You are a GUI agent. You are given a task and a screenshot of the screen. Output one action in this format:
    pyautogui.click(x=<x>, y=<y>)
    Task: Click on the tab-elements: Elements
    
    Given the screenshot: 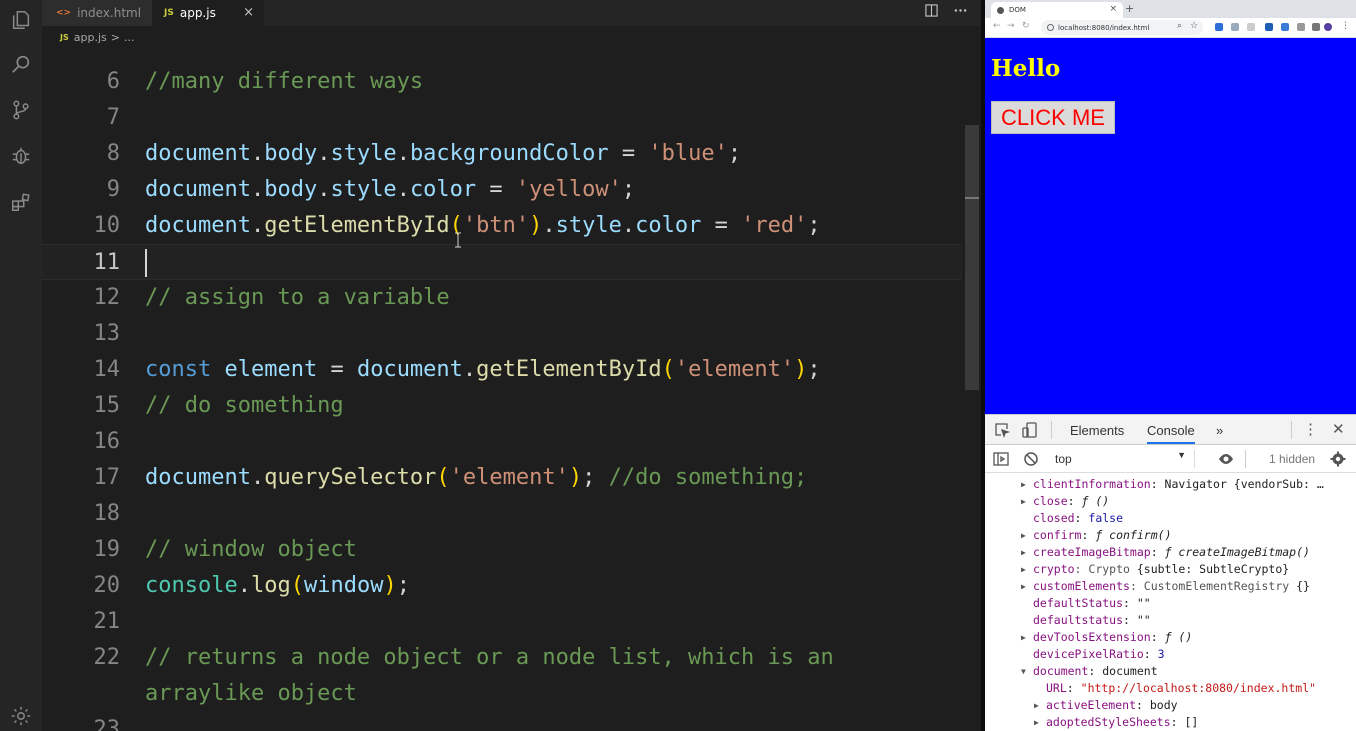 What is the action you would take?
    pyautogui.click(x=1097, y=430)
    